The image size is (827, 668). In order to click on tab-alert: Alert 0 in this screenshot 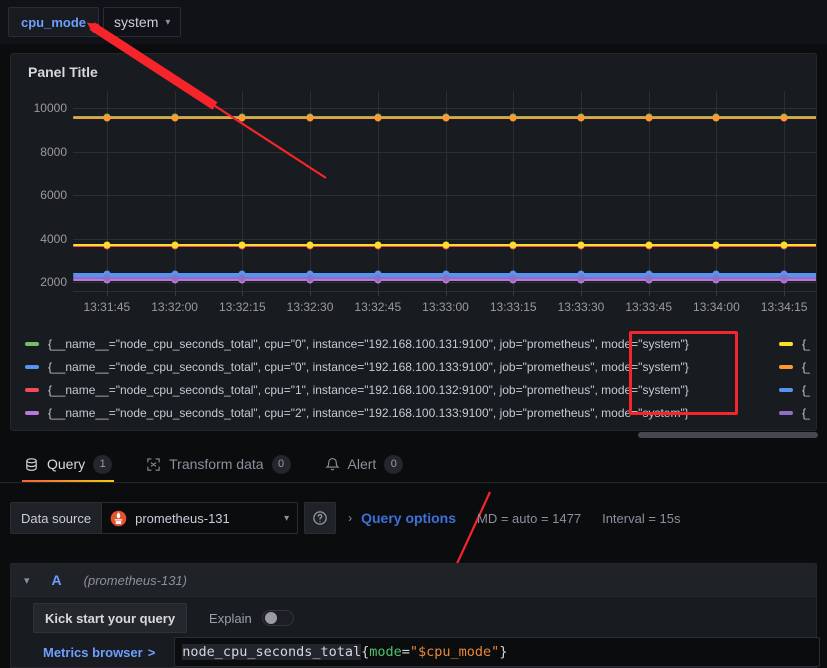, I will do `click(364, 464)`.